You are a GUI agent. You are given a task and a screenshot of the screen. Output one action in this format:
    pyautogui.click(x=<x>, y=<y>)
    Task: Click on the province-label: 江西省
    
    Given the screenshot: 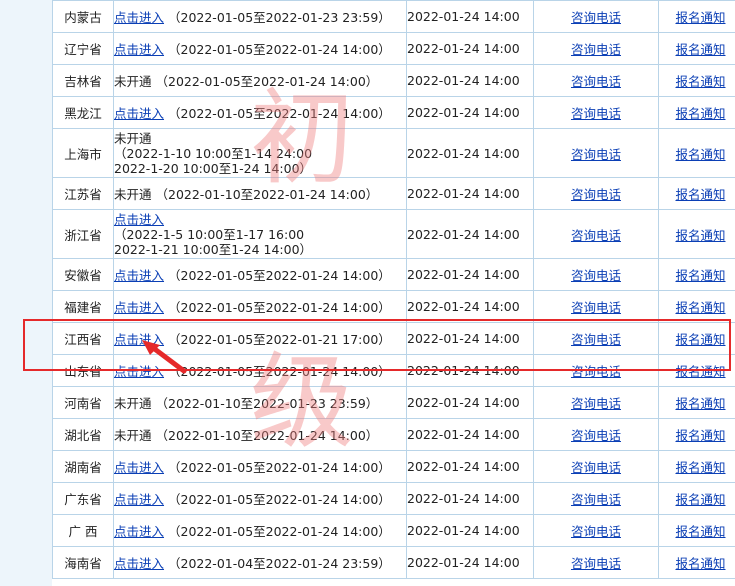 What is the action you would take?
    pyautogui.click(x=83, y=339)
    